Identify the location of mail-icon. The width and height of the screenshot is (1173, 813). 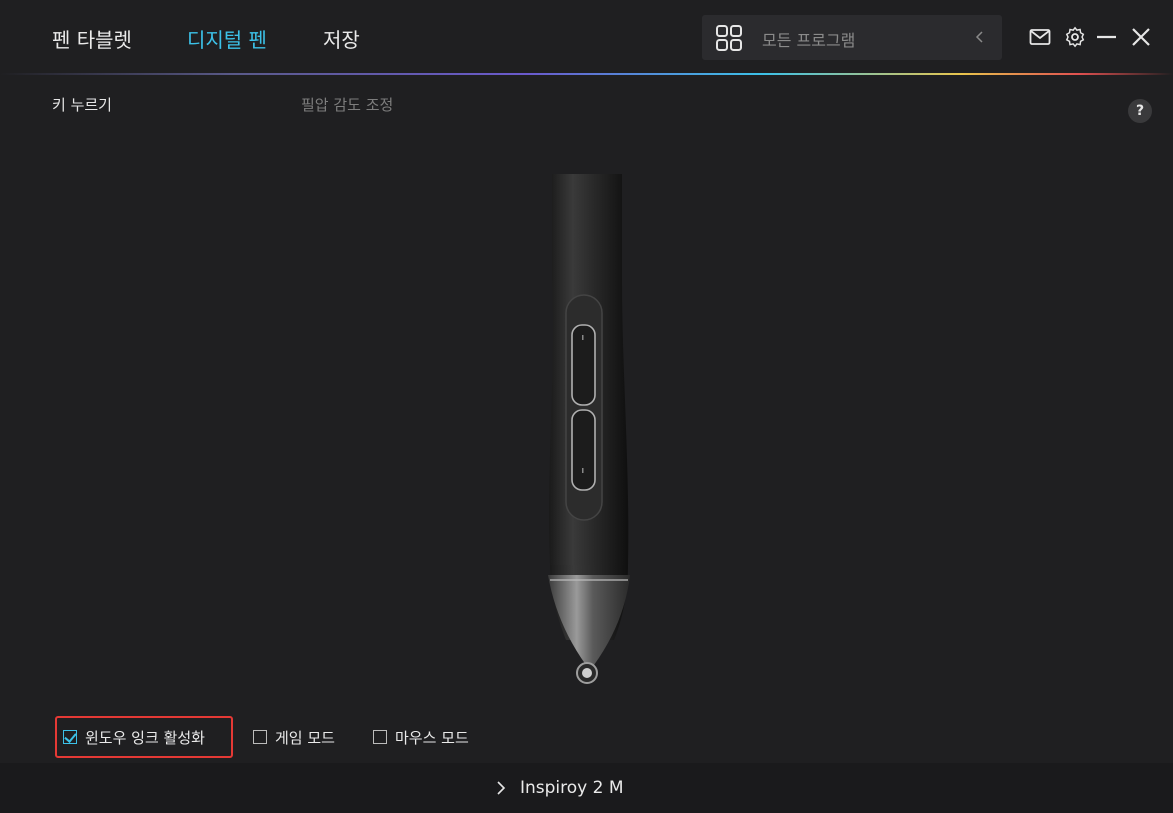
(1040, 37).